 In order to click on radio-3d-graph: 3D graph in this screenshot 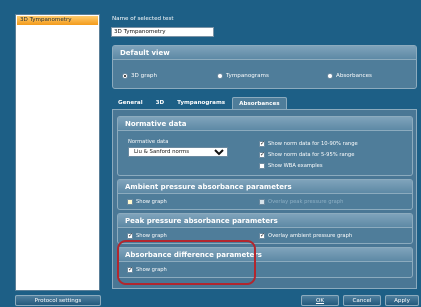, I will do `click(139, 76)`.